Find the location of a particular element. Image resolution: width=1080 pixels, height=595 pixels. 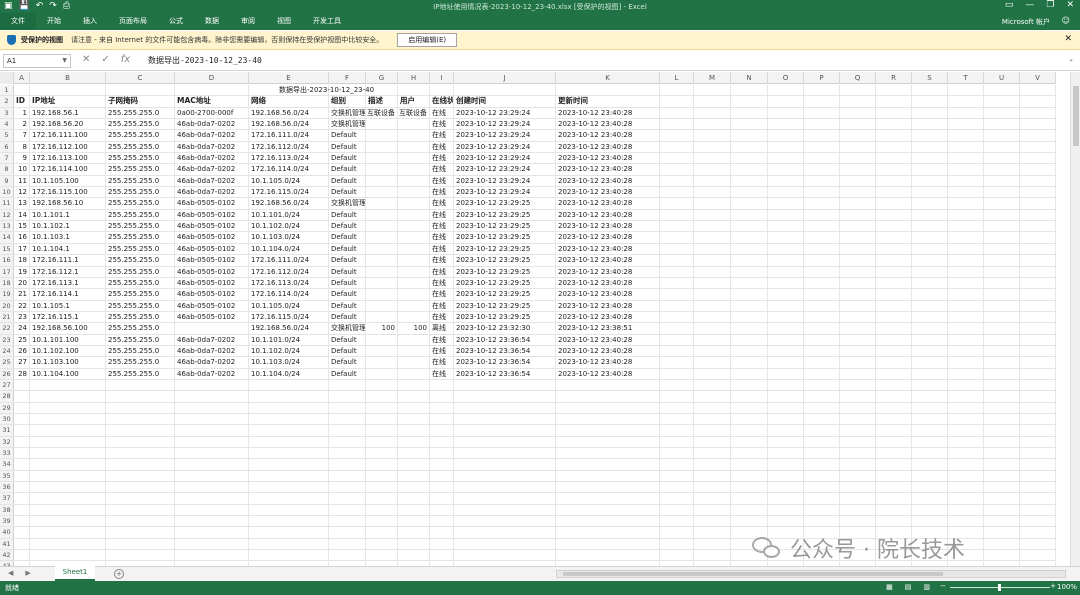

cell: 172.16.114.0/24 is located at coordinates (289, 169).